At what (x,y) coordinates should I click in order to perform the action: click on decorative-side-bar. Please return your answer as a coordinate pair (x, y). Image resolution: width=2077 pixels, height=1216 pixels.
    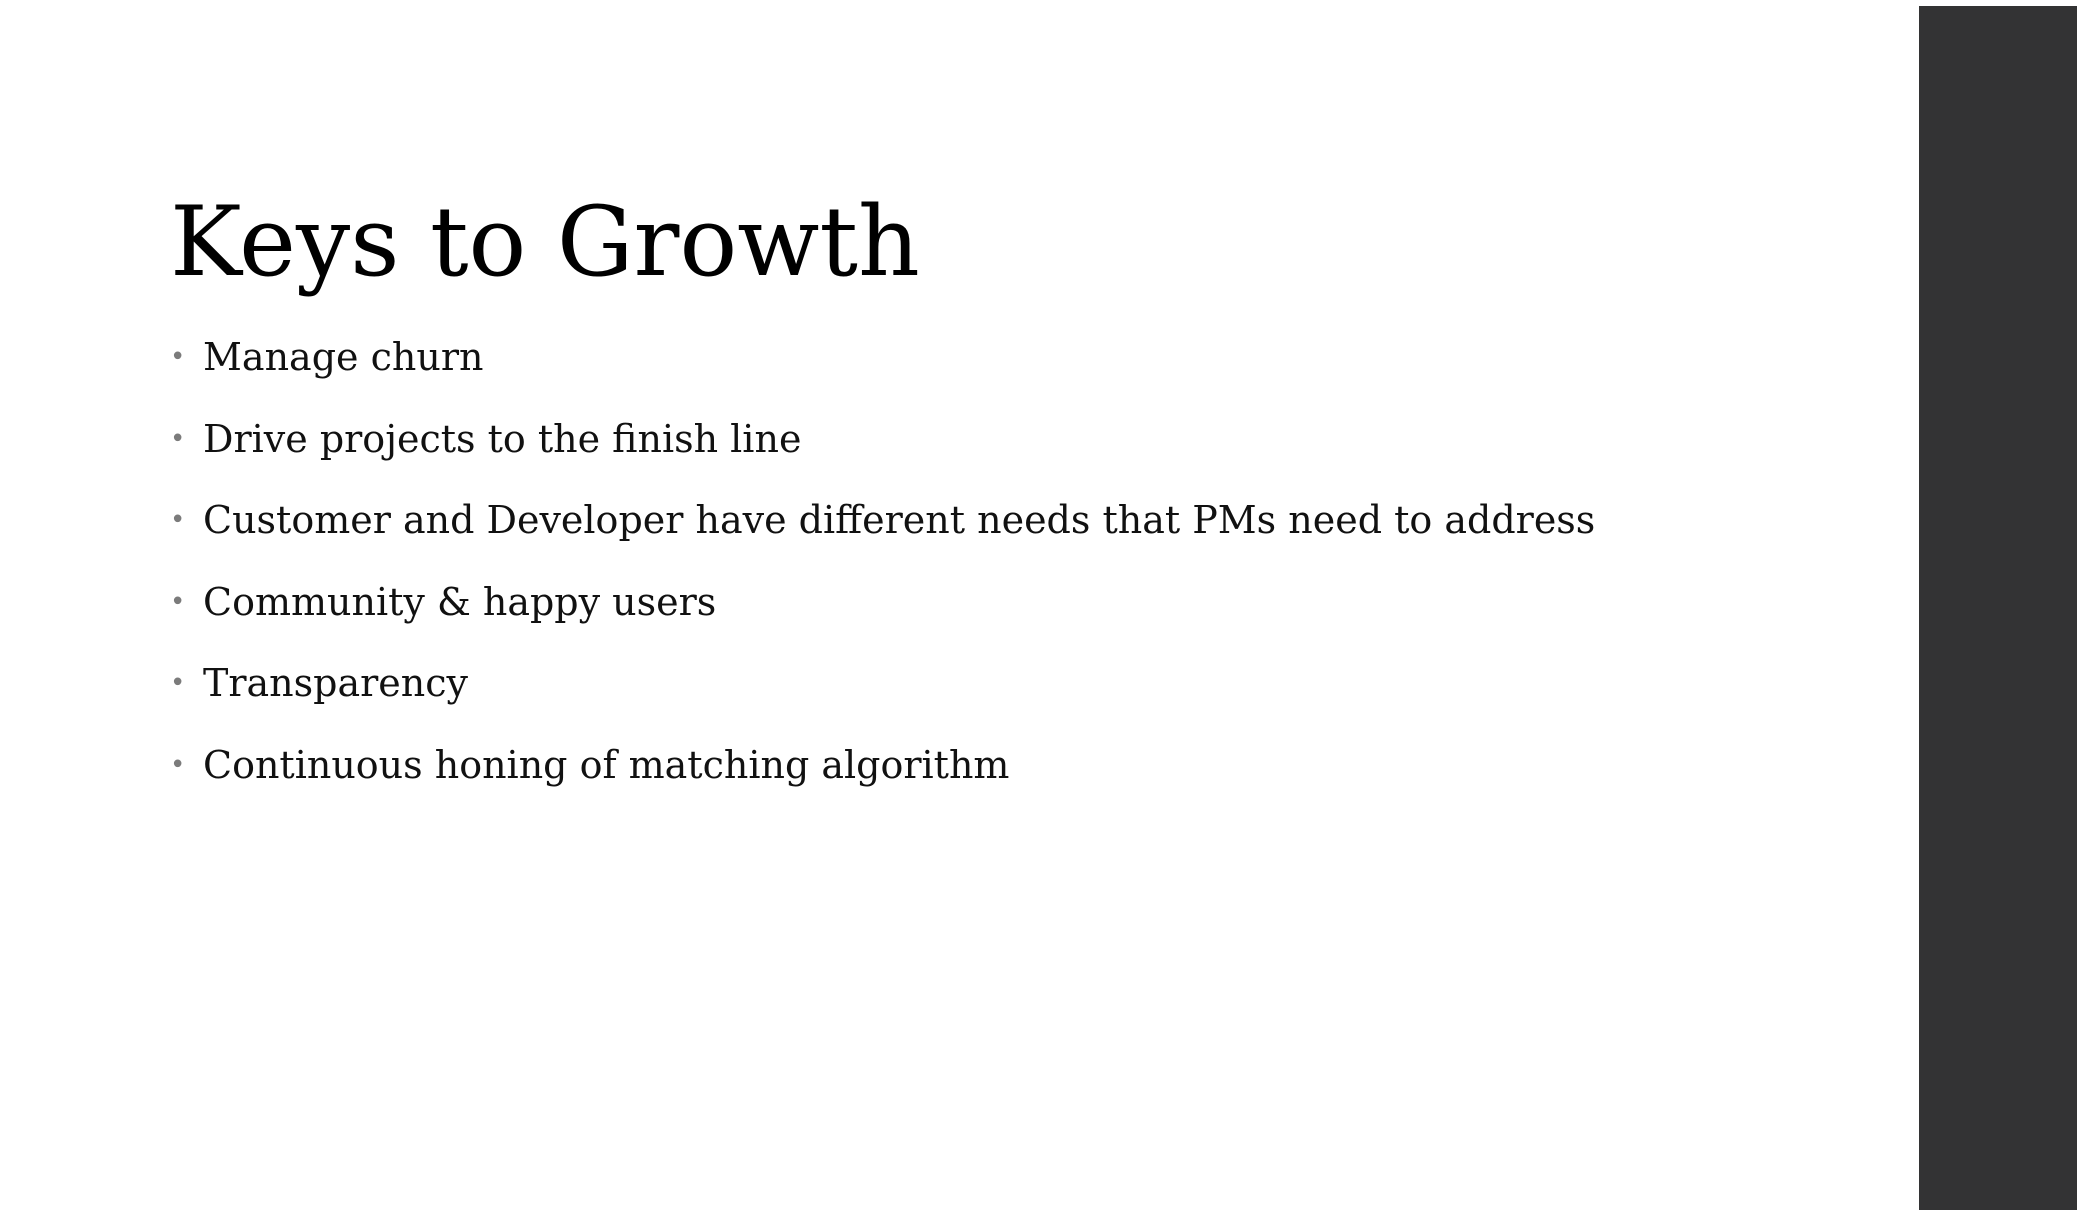
    Looking at the image, I should click on (1998, 608).